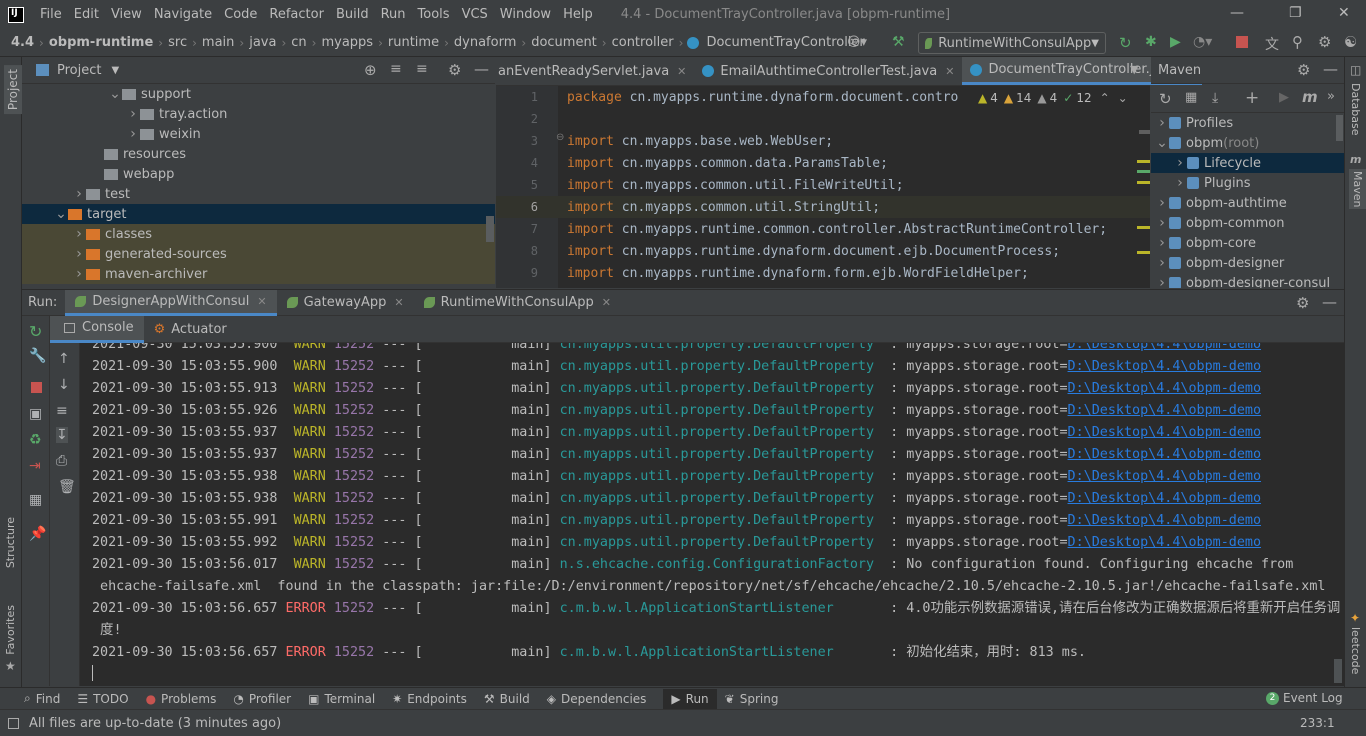 This screenshot has height=736, width=1366. I want to click on breadcrumb-item: runtime, so click(413, 42).